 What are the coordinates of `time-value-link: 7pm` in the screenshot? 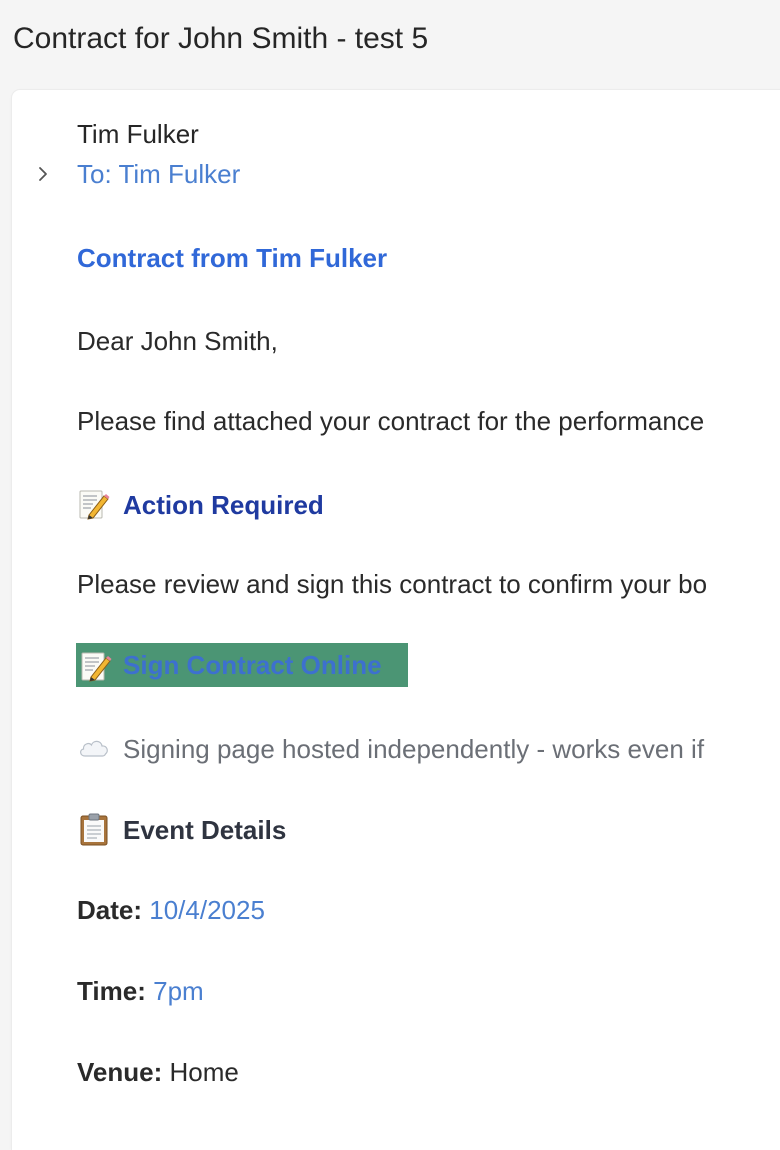 It's located at (178, 991).